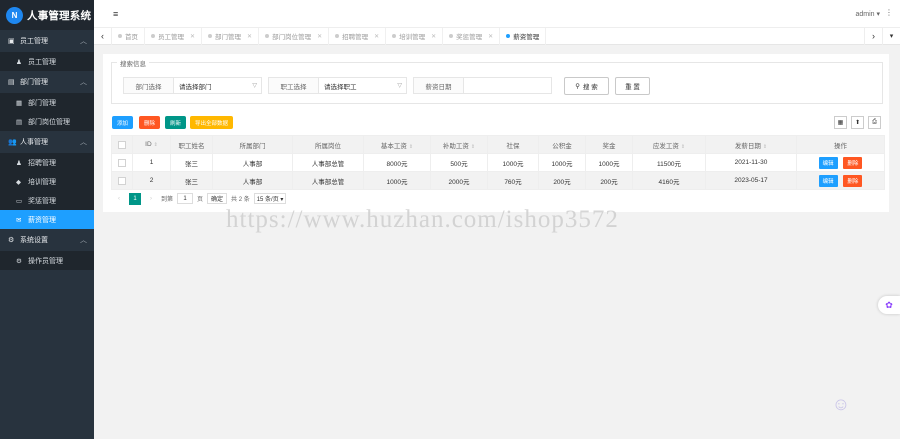  I want to click on sidebar-item-label: 奖惩管理, so click(42, 201).